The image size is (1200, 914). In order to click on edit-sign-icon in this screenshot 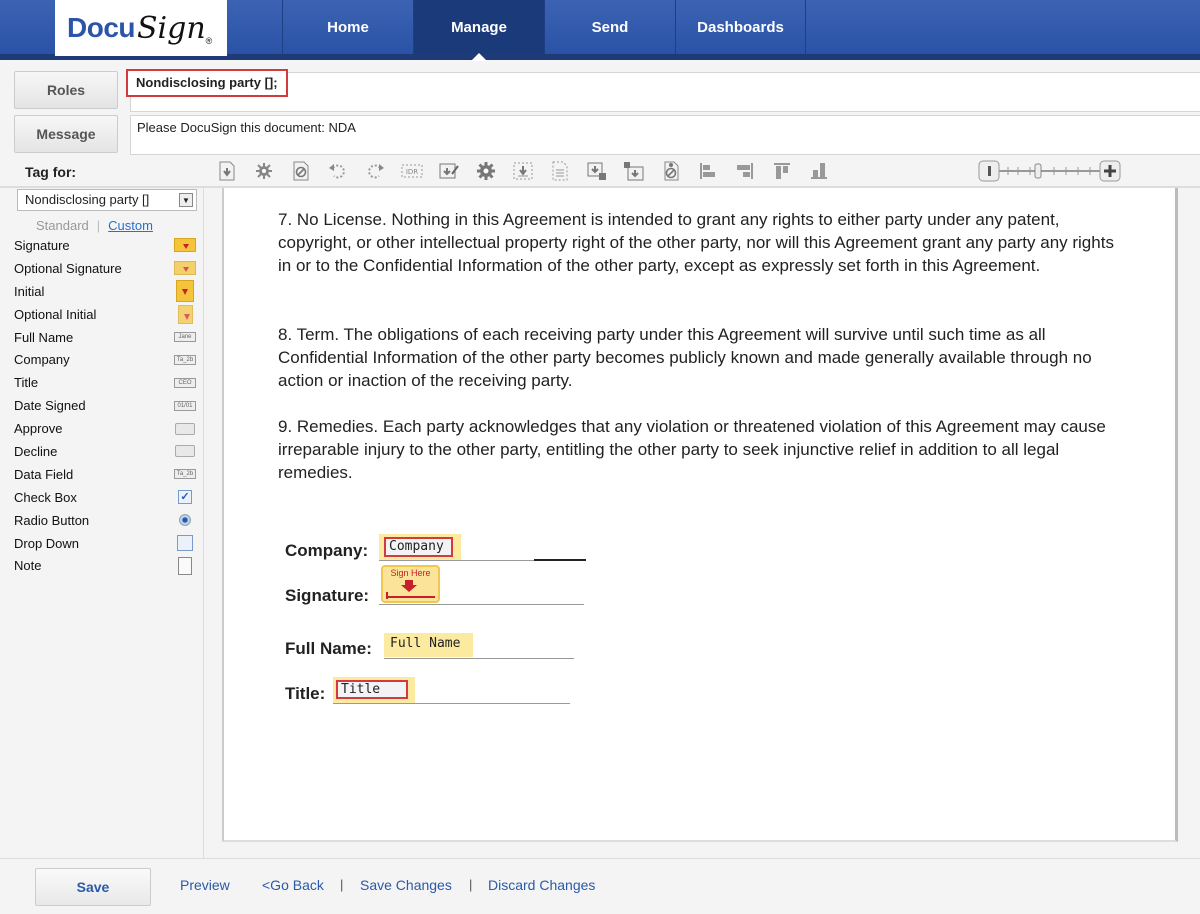, I will do `click(448, 171)`.